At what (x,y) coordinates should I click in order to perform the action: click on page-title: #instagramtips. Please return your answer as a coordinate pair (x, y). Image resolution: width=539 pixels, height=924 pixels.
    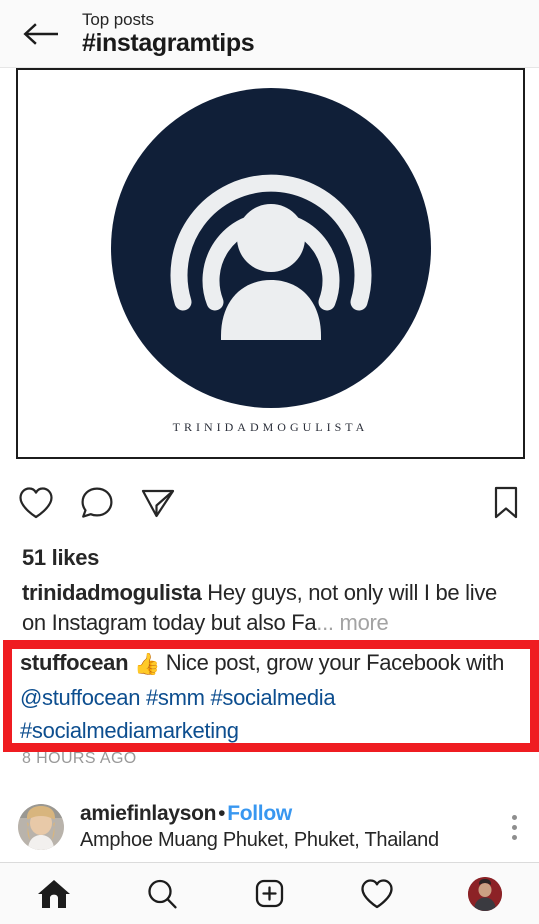
    Looking at the image, I should click on (168, 42).